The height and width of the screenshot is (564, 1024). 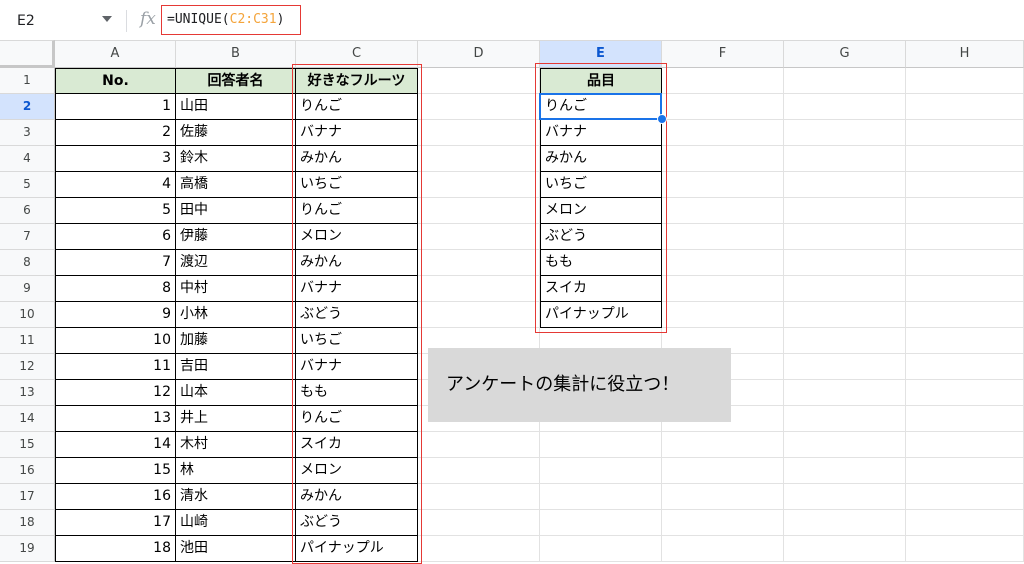 I want to click on table-cell-name: 田中, so click(x=236, y=211).